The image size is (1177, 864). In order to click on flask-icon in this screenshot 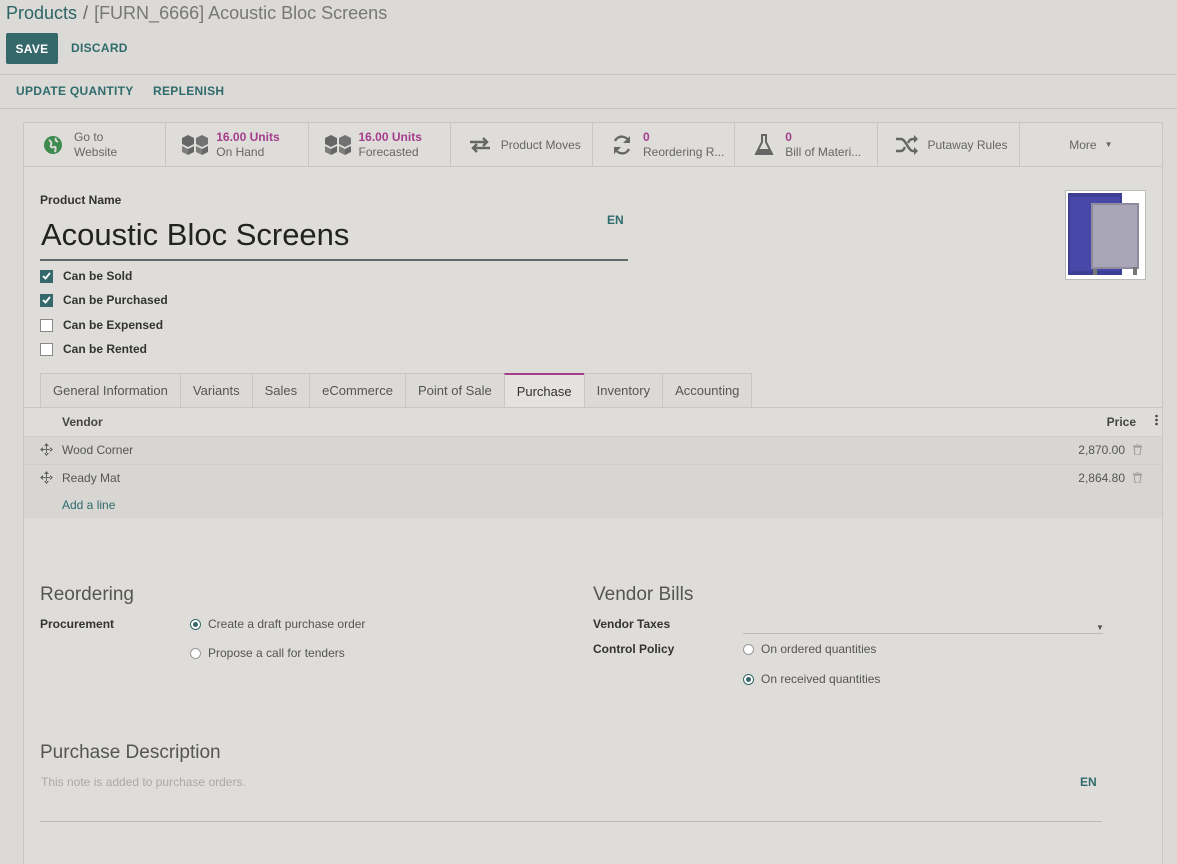, I will do `click(764, 145)`.